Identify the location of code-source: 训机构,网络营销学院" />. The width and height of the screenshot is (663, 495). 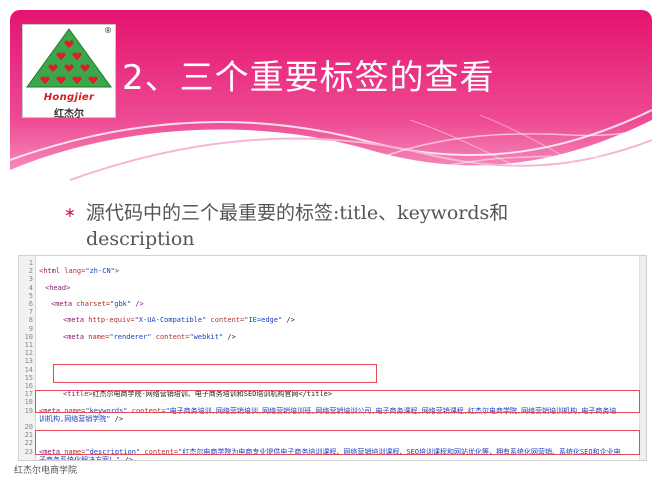
(81, 419).